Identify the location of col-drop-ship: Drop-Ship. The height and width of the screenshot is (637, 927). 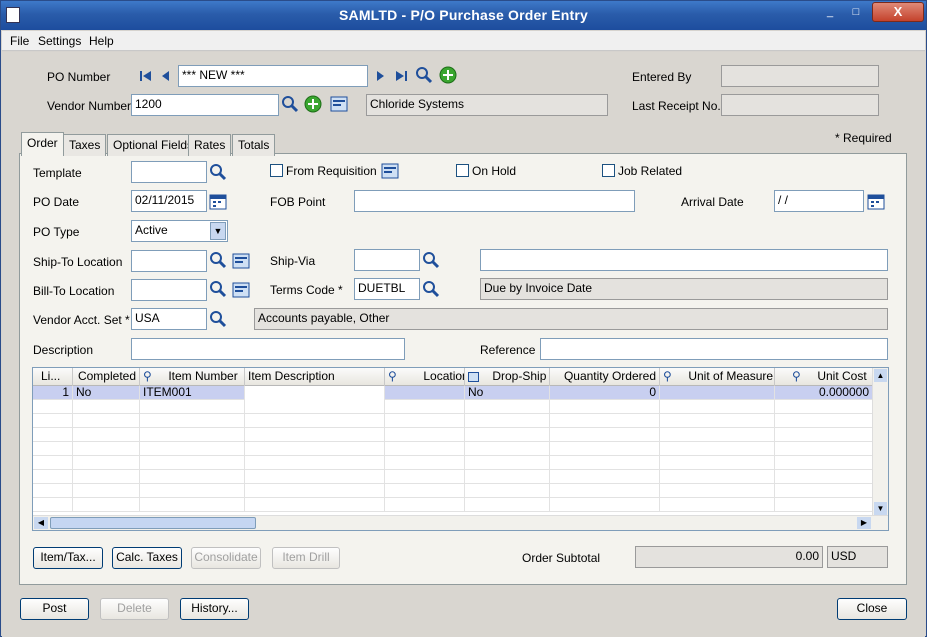
(507, 377).